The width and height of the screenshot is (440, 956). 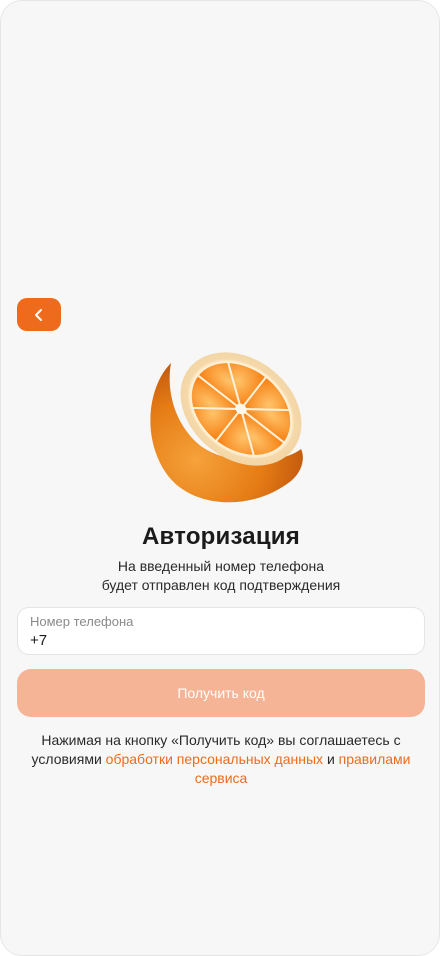 I want to click on orange-slice-illustration, so click(x=223, y=426).